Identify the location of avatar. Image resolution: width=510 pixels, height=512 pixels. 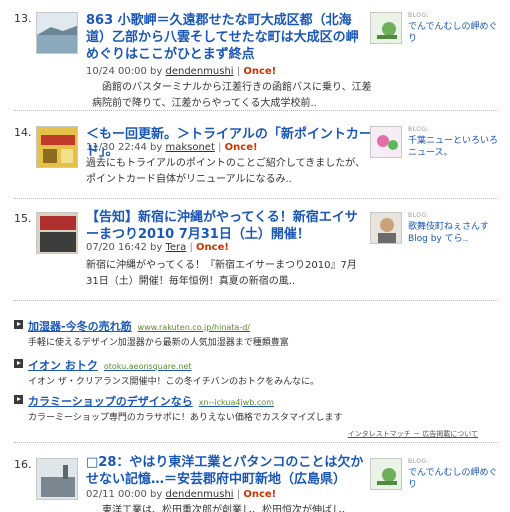
(386, 228).